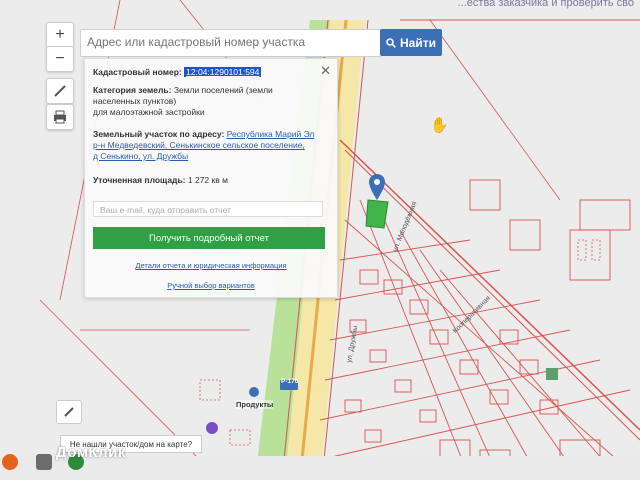  What do you see at coordinates (418, 42) in the screenshot?
I see `search-button-label: Найти` at bounding box center [418, 42].